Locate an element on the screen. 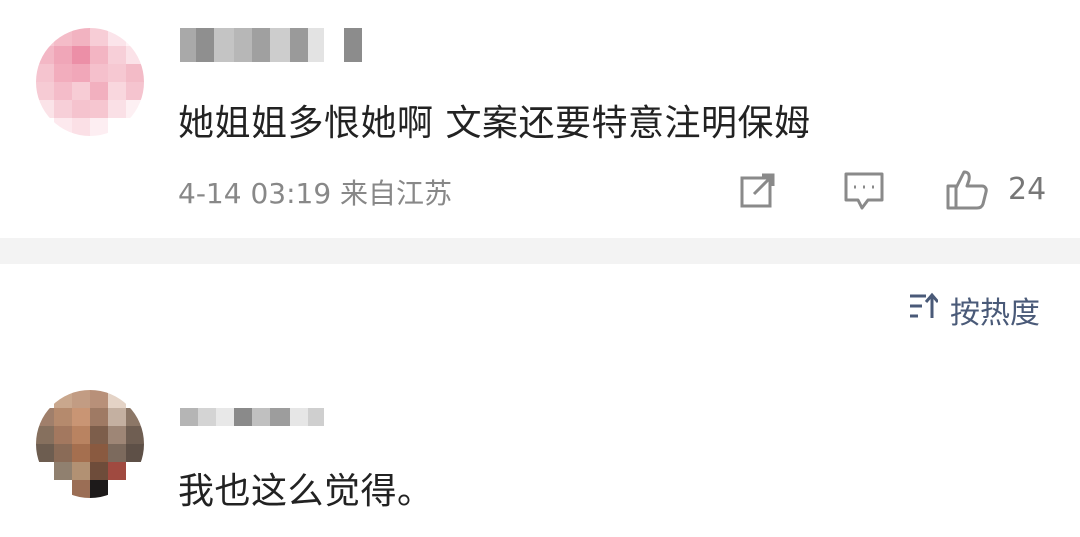 The height and width of the screenshot is (537, 1080). comment-text: 我也这么觉得。 is located at coordinates (306, 491).